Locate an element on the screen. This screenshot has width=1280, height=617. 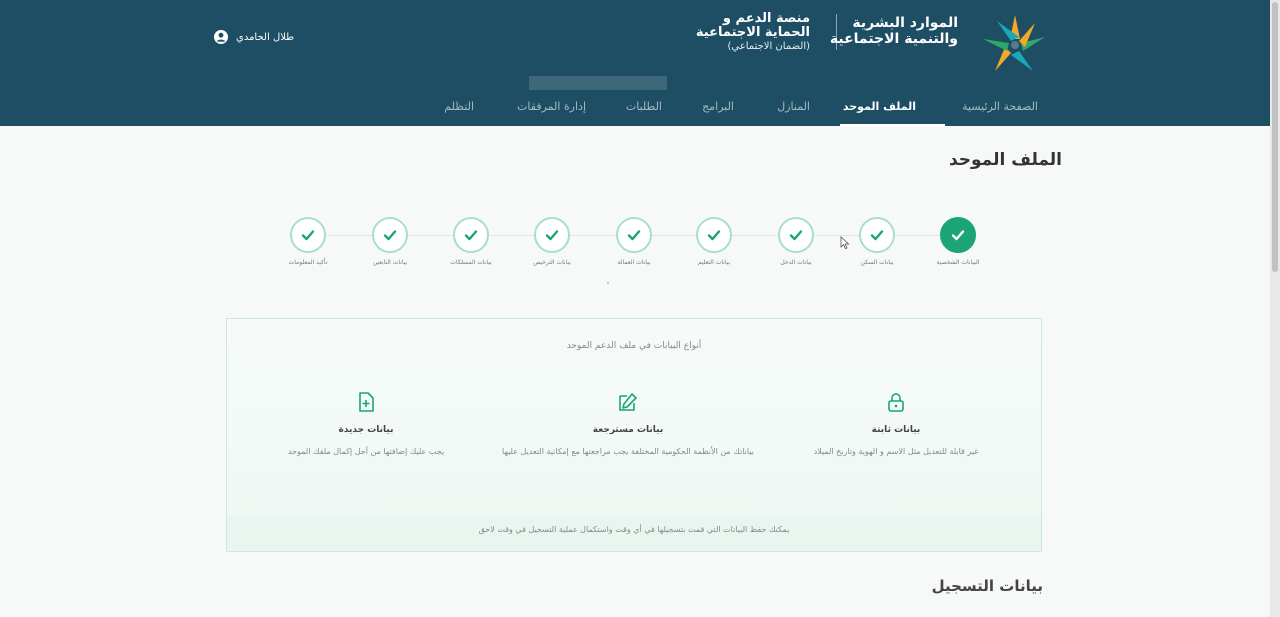
step-label: تأكيد المعلومات is located at coordinates (308, 262).